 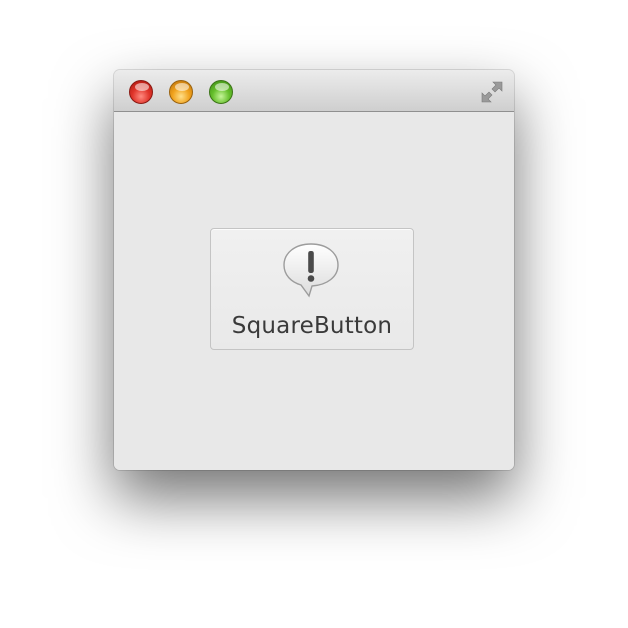 What do you see at coordinates (221, 92) in the screenshot?
I see `zoom-button` at bounding box center [221, 92].